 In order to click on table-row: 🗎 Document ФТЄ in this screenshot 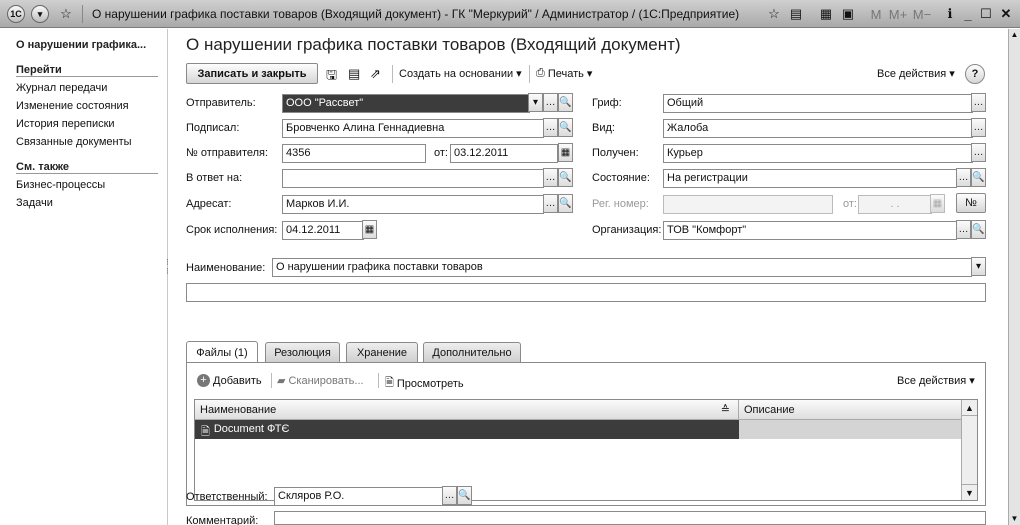, I will do `click(579, 429)`.